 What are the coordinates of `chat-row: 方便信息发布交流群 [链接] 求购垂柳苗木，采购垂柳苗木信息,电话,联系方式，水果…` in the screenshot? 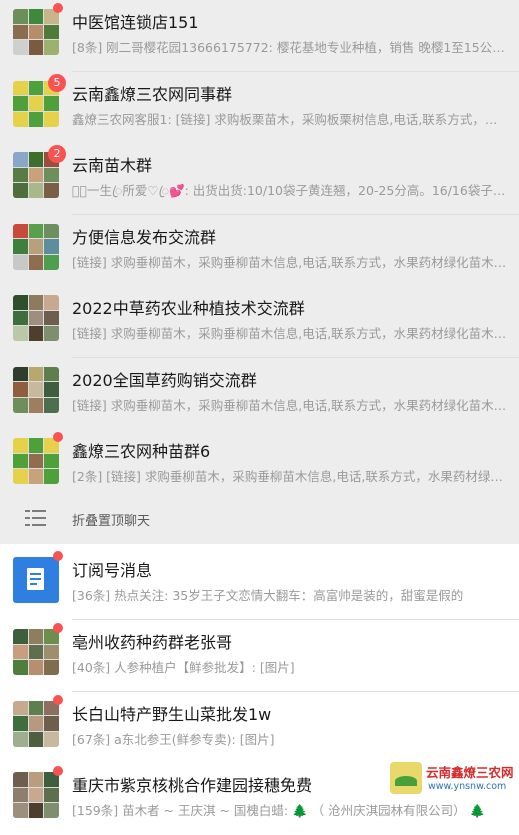 It's located at (259, 250).